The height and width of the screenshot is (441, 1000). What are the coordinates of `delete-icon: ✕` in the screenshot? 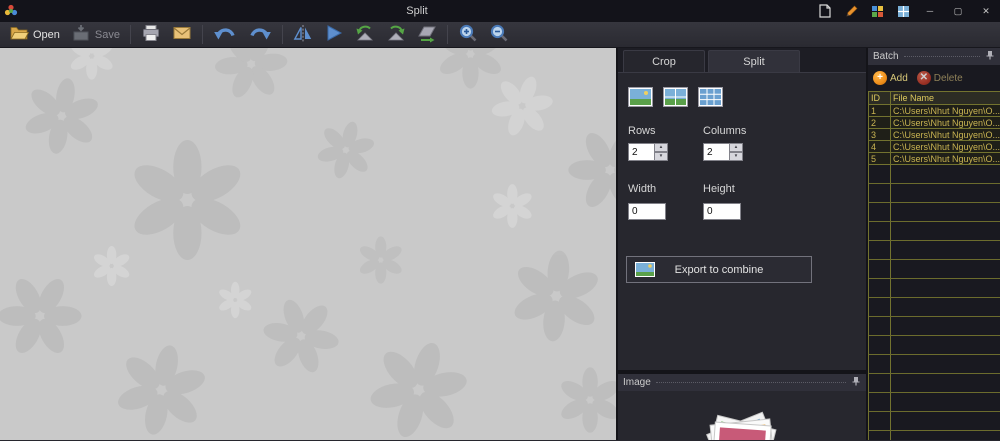 It's located at (923, 78).